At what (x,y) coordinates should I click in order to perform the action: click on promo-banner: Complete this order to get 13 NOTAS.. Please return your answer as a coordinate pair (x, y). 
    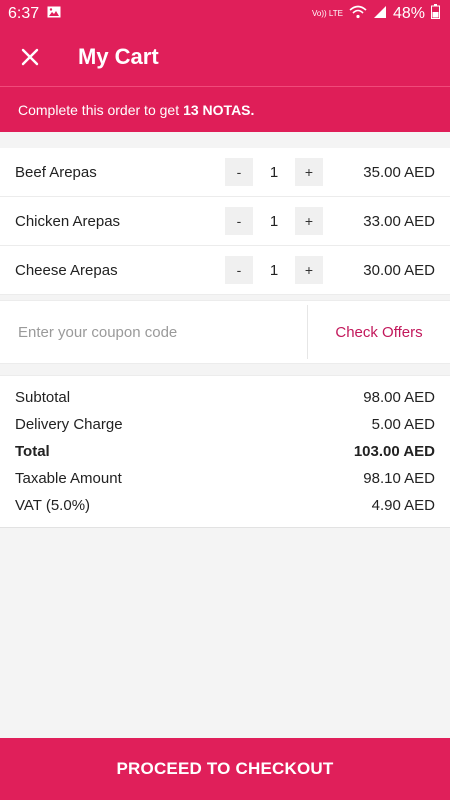
    Looking at the image, I should click on (225, 109).